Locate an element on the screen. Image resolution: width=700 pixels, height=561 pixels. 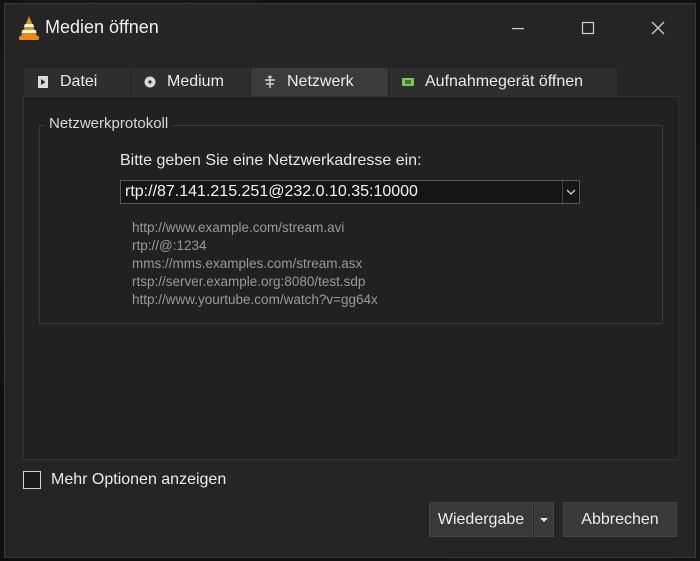
play-button: Wiedergabe is located at coordinates (481, 519).